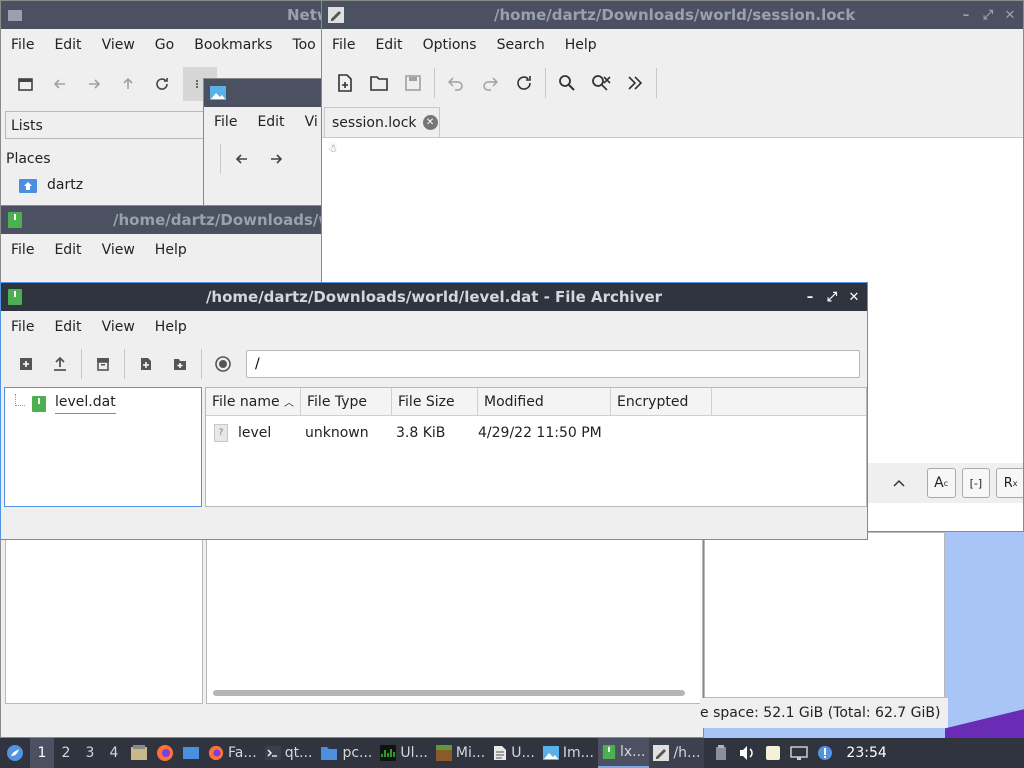 The height and width of the screenshot is (768, 1024). What do you see at coordinates (941, 483) in the screenshot?
I see `match-case-icon: Ac` at bounding box center [941, 483].